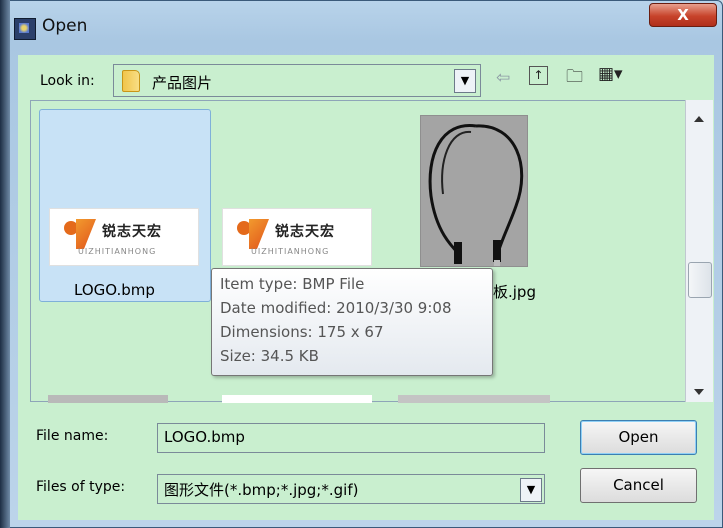 Image resolution: width=723 pixels, height=528 pixels. Describe the element at coordinates (699, 392) in the screenshot. I see `scroll-down-icon` at that location.